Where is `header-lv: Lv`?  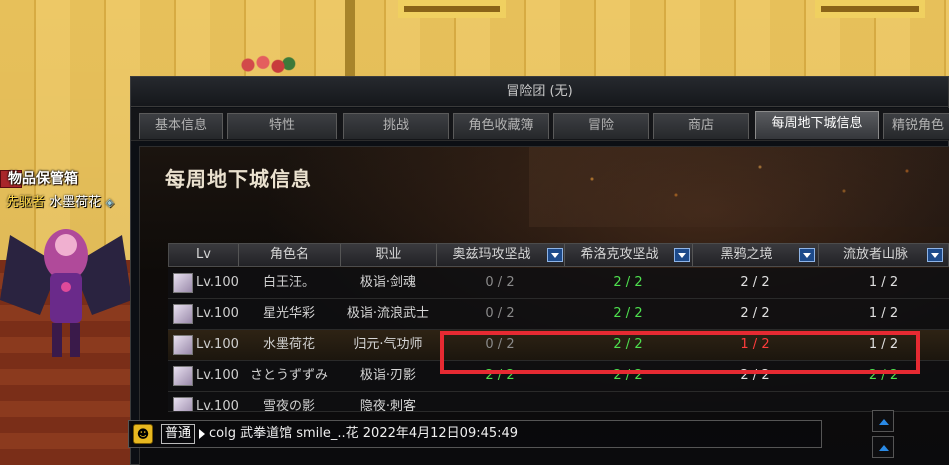 header-lv: Lv is located at coordinates (204, 255).